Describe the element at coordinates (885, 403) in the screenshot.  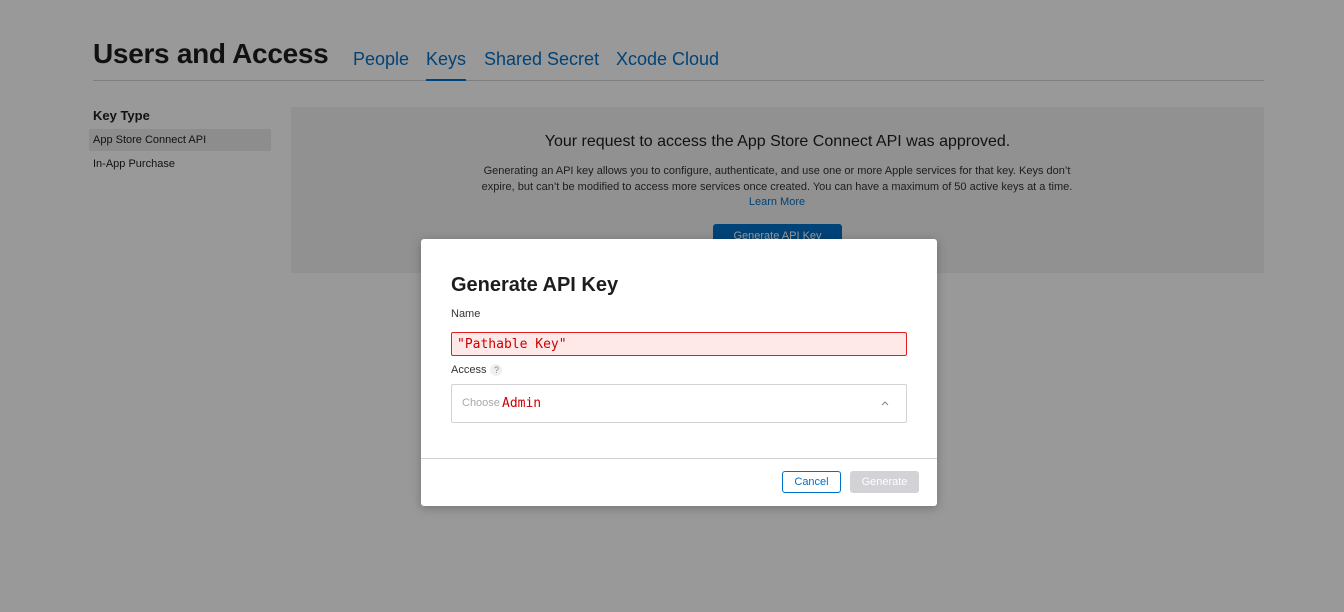
I see `chevron-up-icon` at that location.